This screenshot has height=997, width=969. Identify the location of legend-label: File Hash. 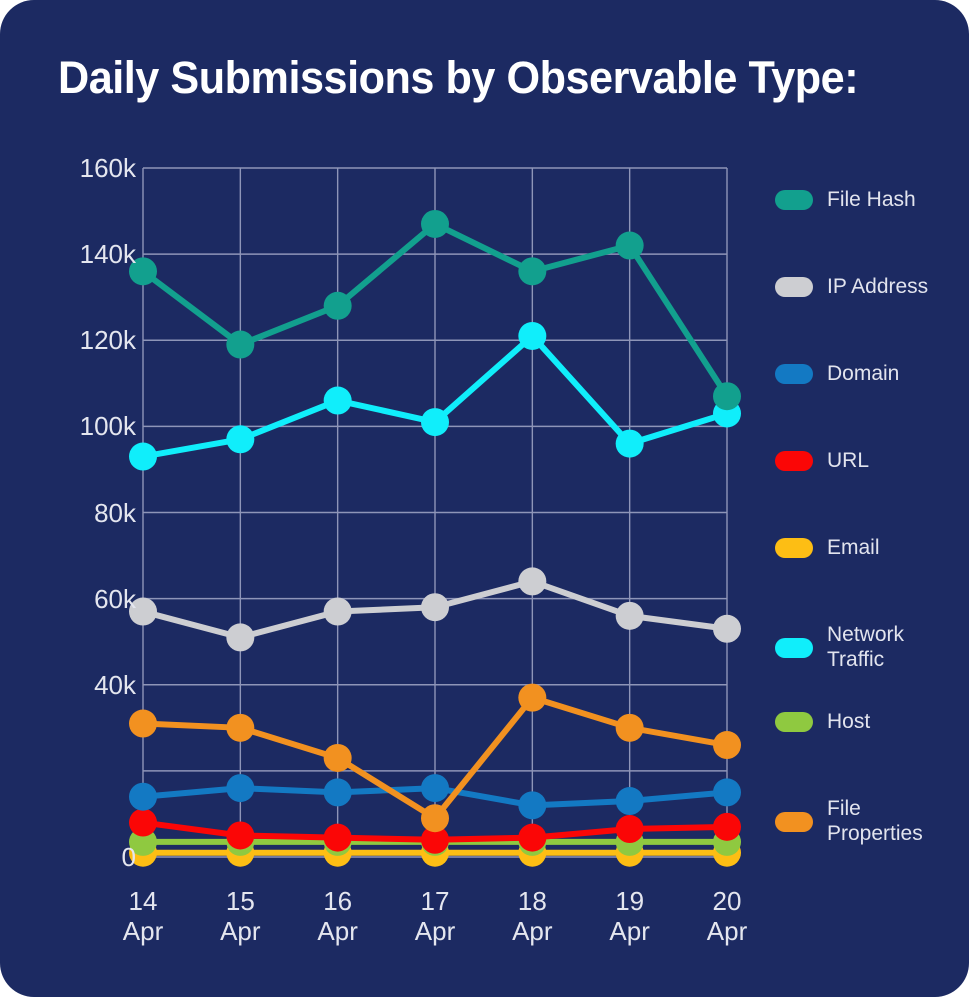
(871, 199).